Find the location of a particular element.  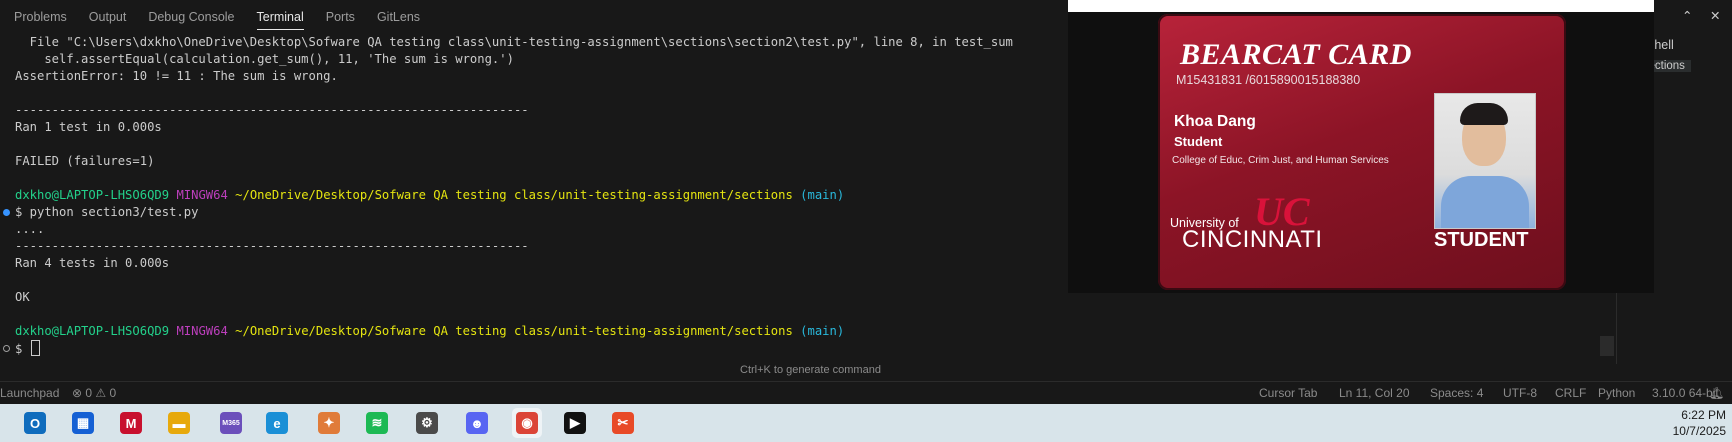

chrome-icon-glyph: ◉ is located at coordinates (527, 423).